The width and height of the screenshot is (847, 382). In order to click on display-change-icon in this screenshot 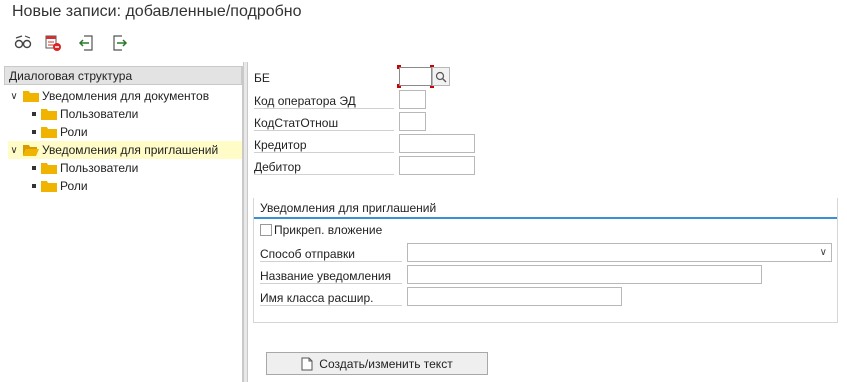, I will do `click(23, 42)`.